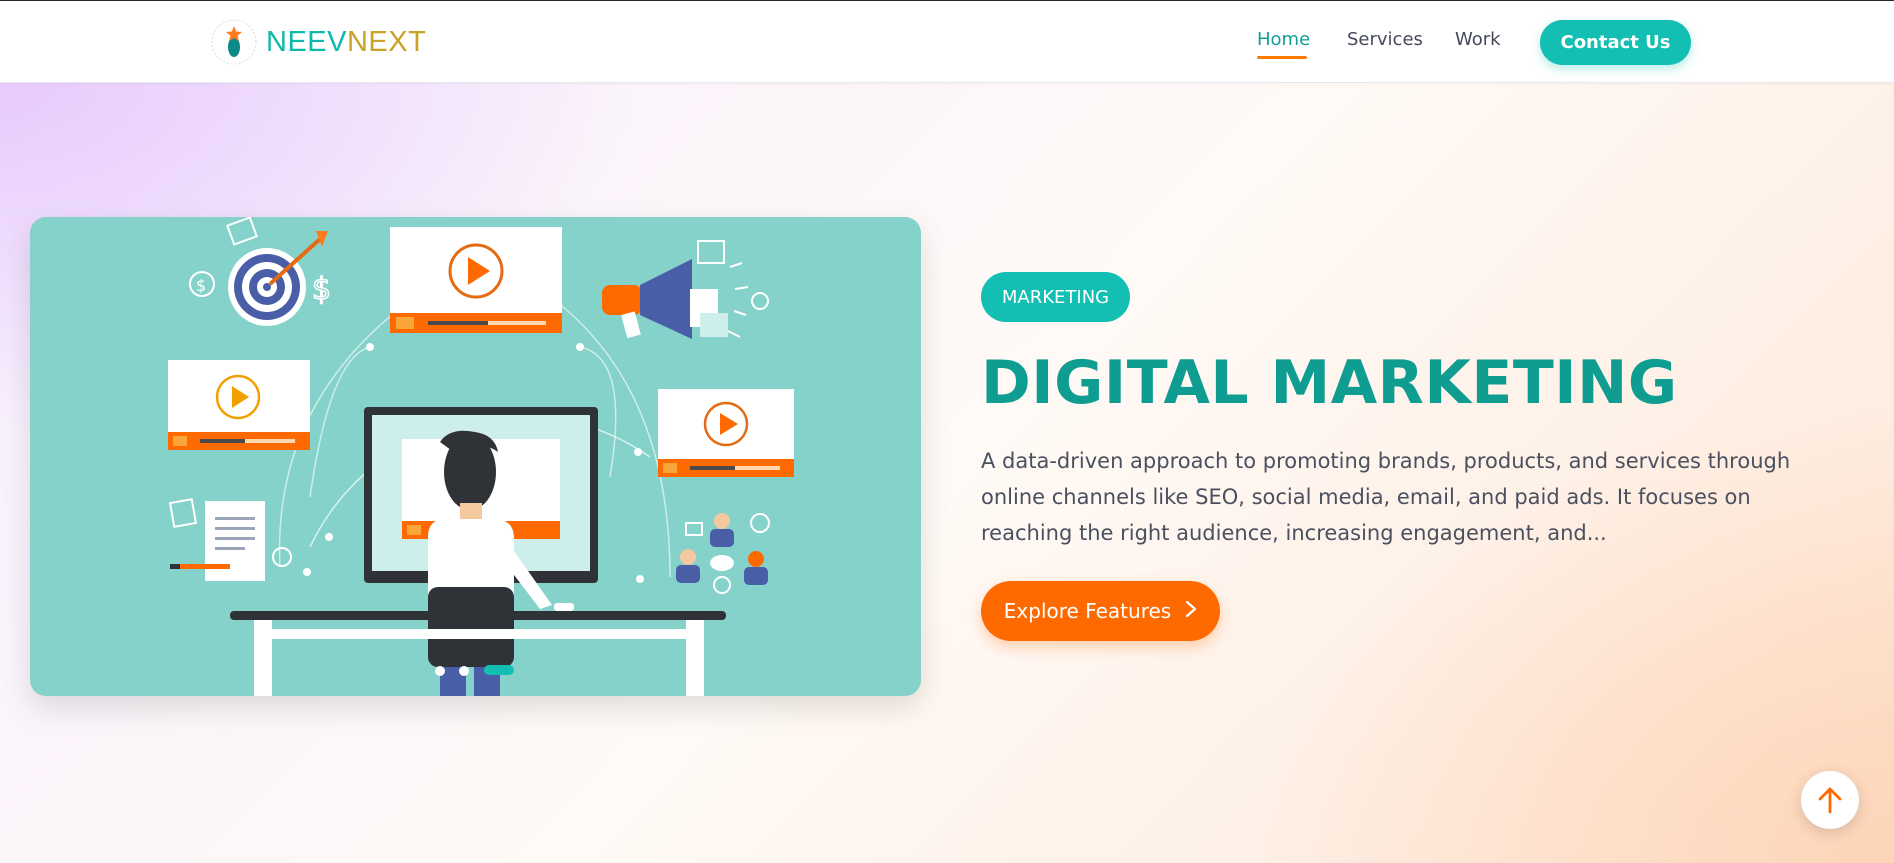 The width and height of the screenshot is (1894, 863). I want to click on site-header: NEEVNEXT Home Services Work Contact Us, so click(947, 42).